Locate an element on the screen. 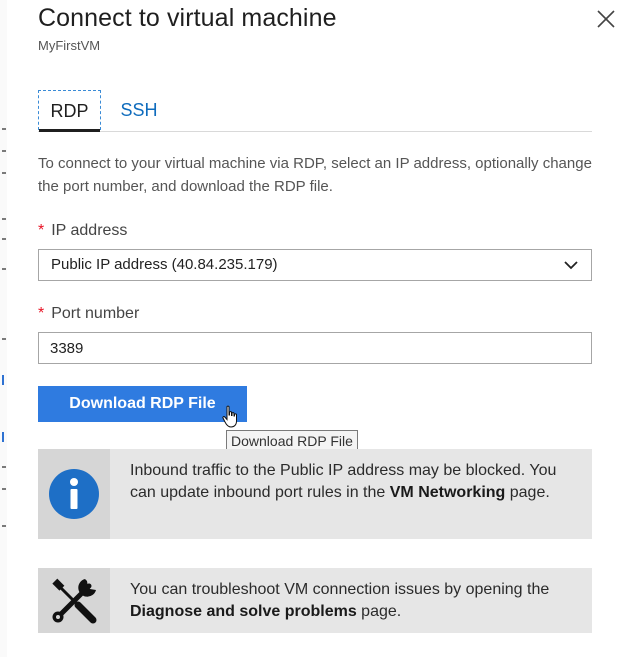  tab-ssh: SSH is located at coordinates (139, 110).